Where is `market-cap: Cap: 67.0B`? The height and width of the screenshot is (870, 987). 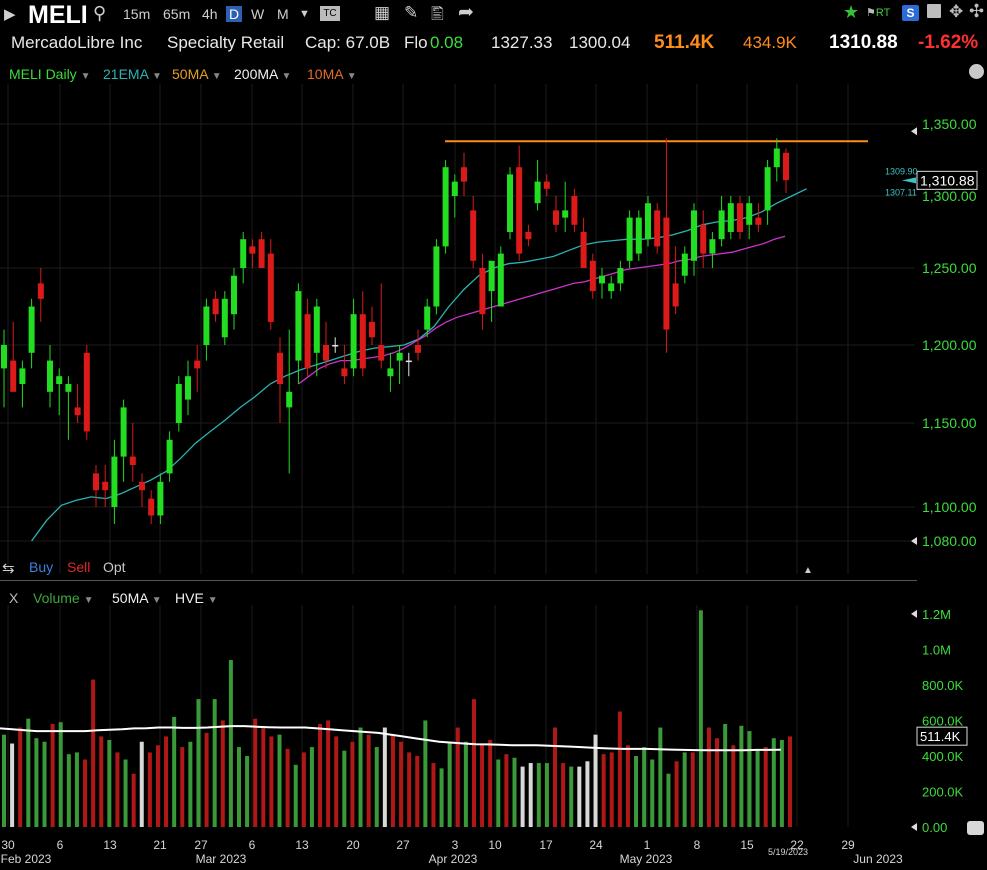 market-cap: Cap: 67.0B is located at coordinates (348, 42).